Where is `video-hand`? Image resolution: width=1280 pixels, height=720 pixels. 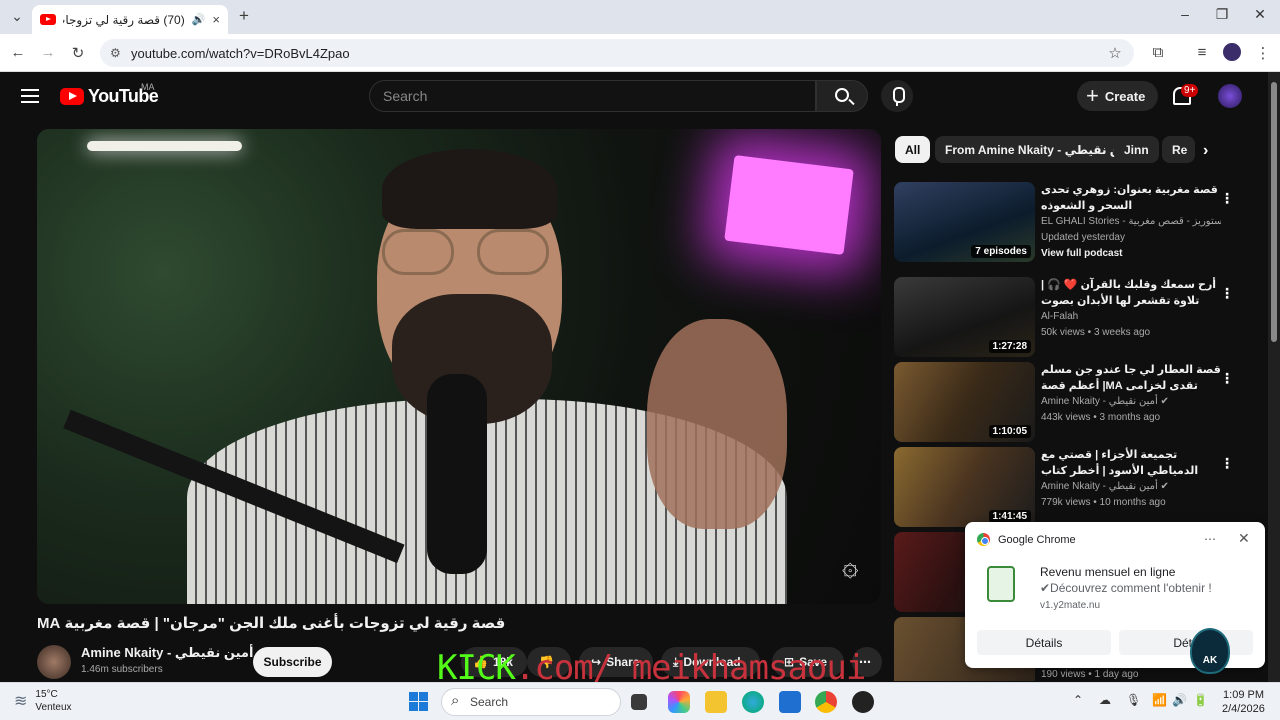
video-hand is located at coordinates (717, 424).